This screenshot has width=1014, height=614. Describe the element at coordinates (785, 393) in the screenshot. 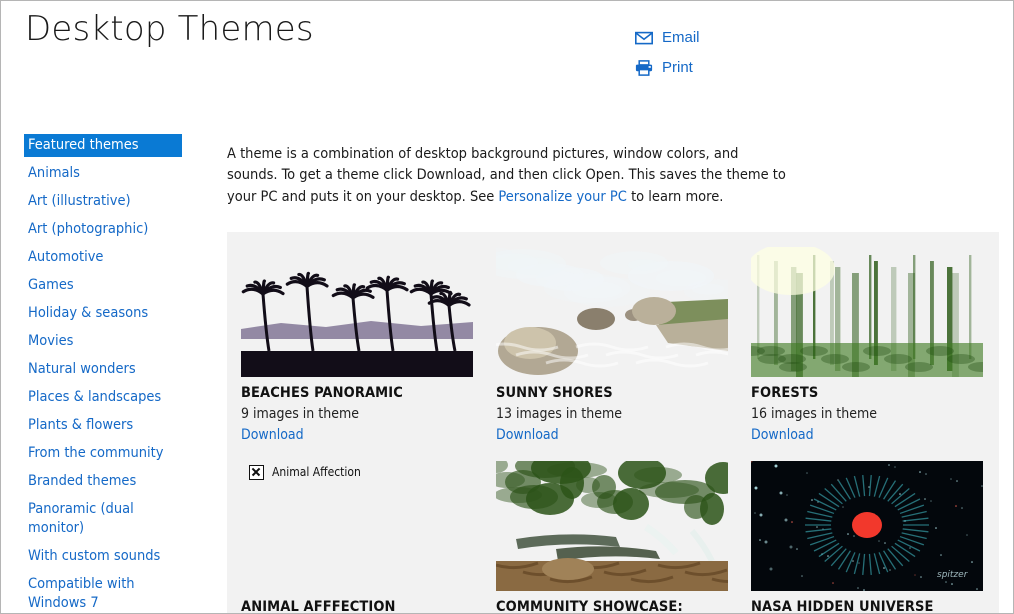

I see `theme-title: FORESTS` at that location.